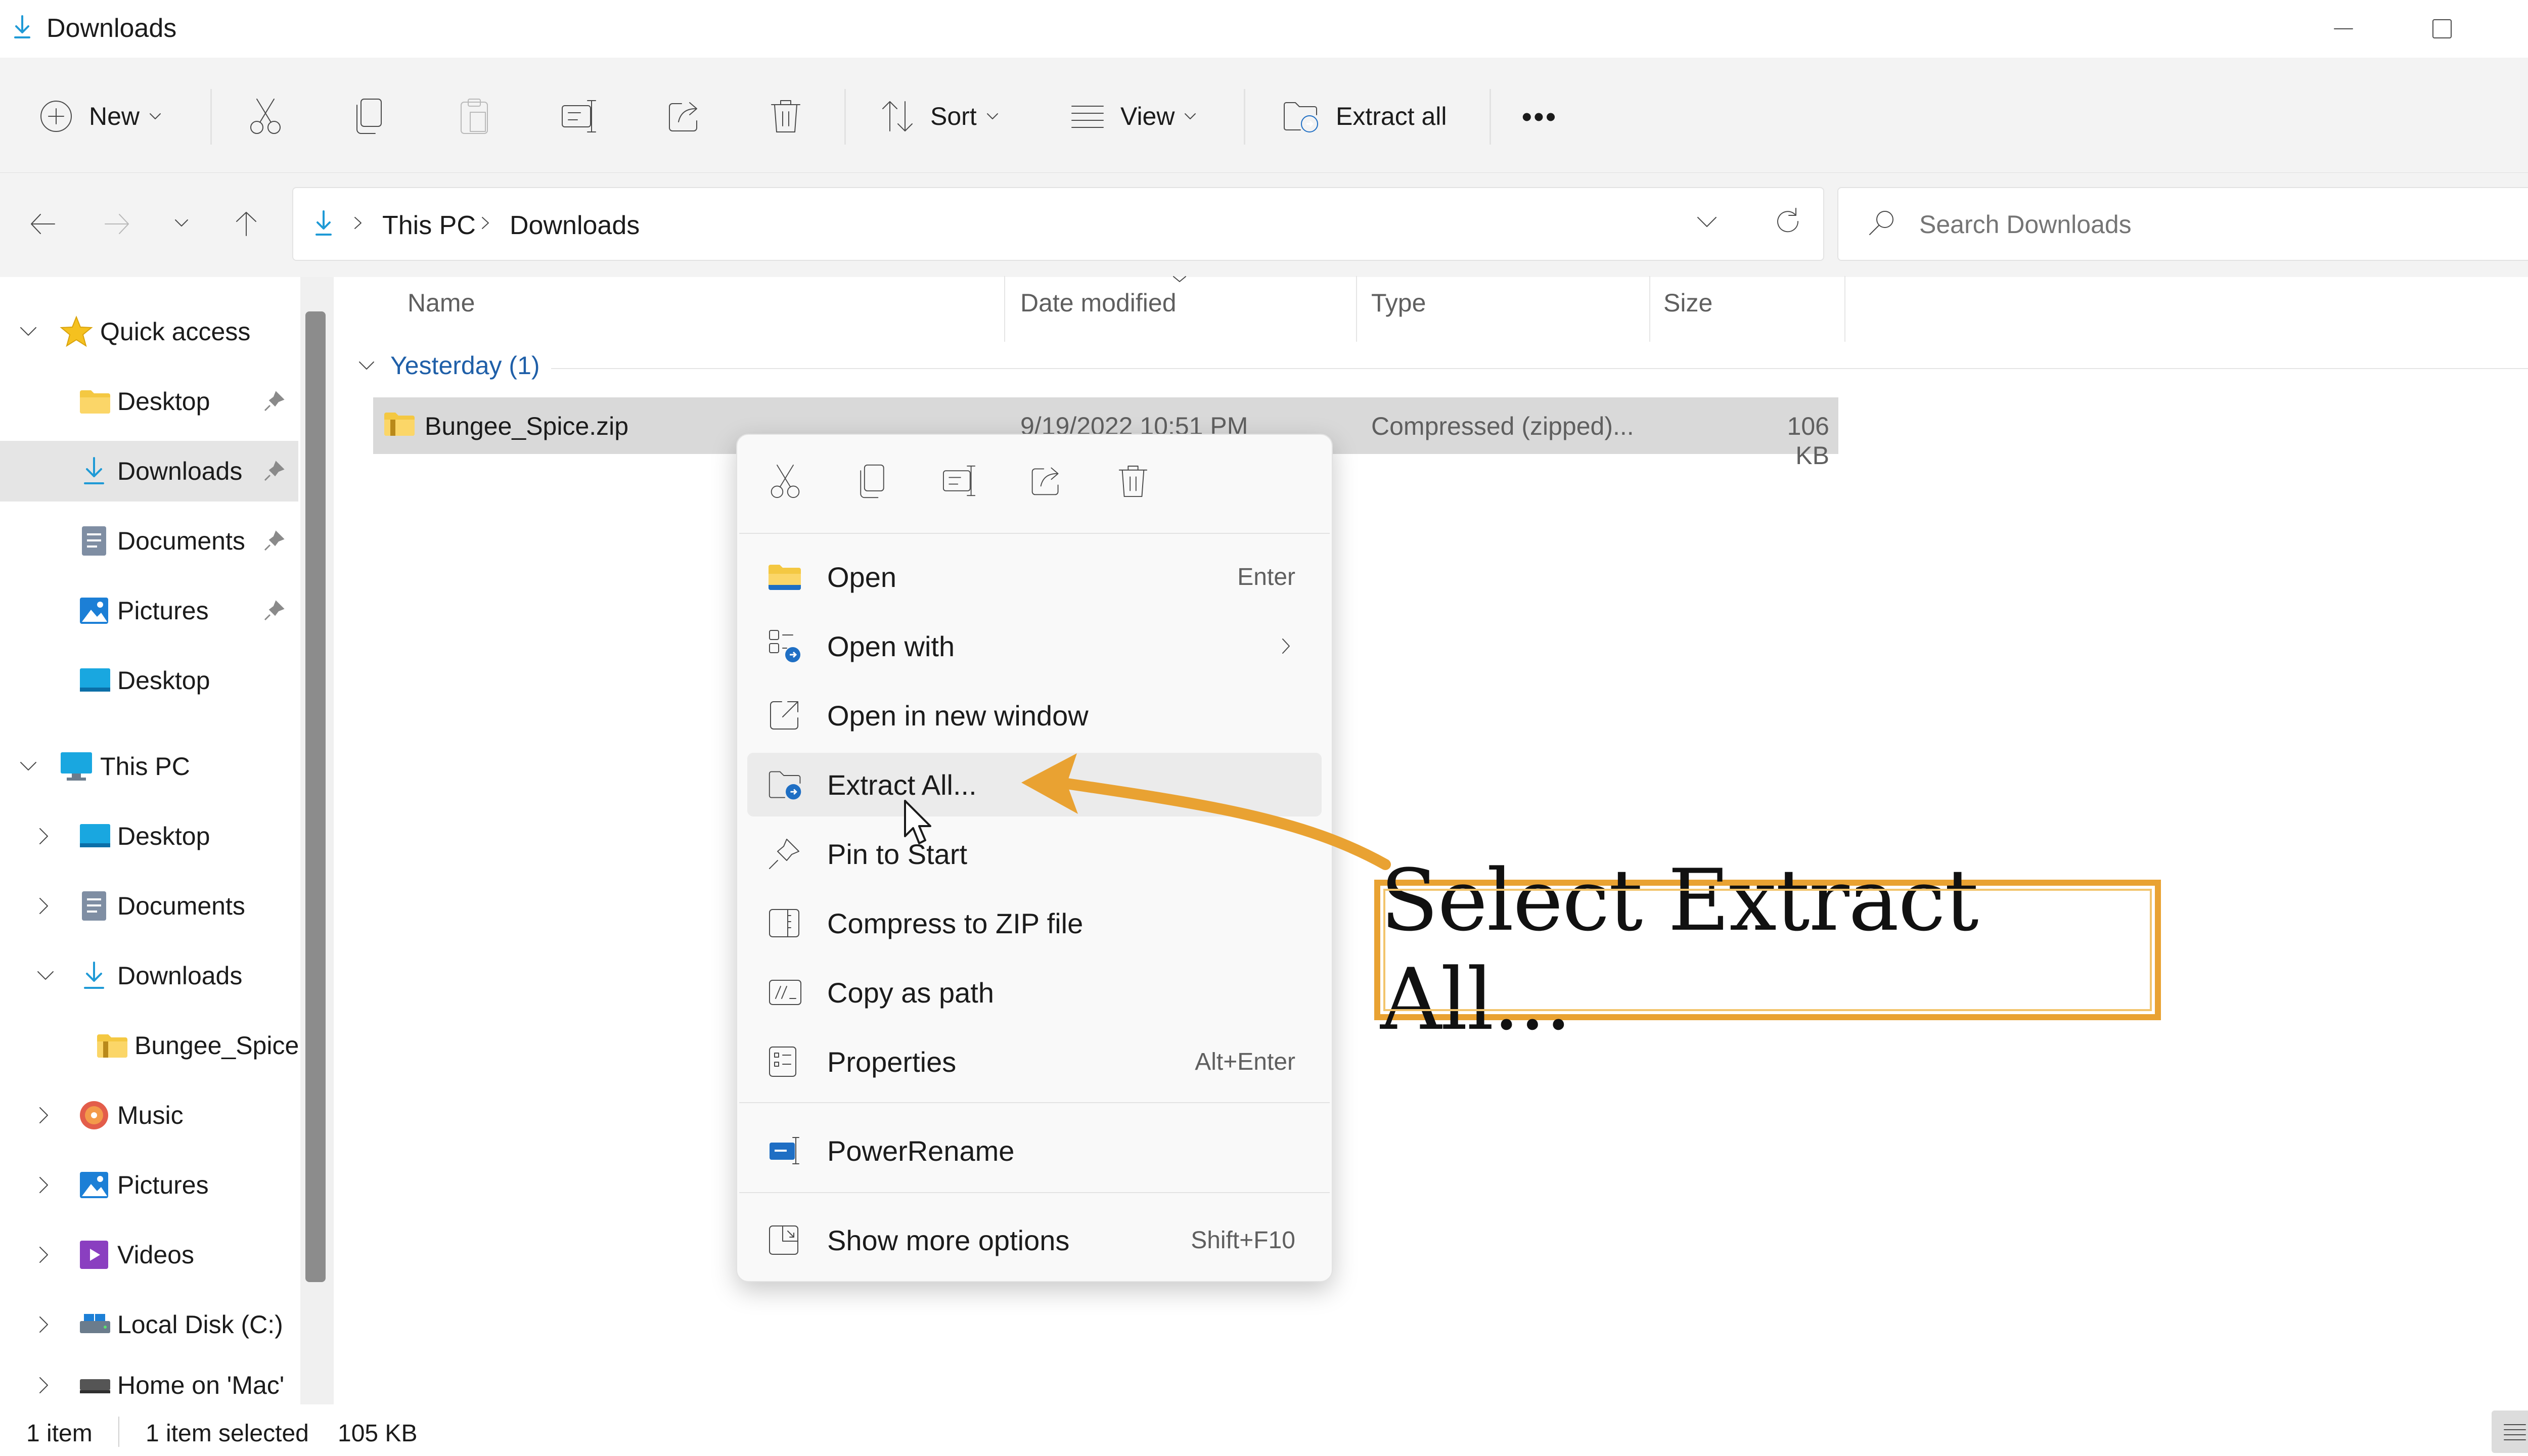  Describe the element at coordinates (1035, 1062) in the screenshot. I see `menu-item-properties: Properties Alt+Enter` at that location.